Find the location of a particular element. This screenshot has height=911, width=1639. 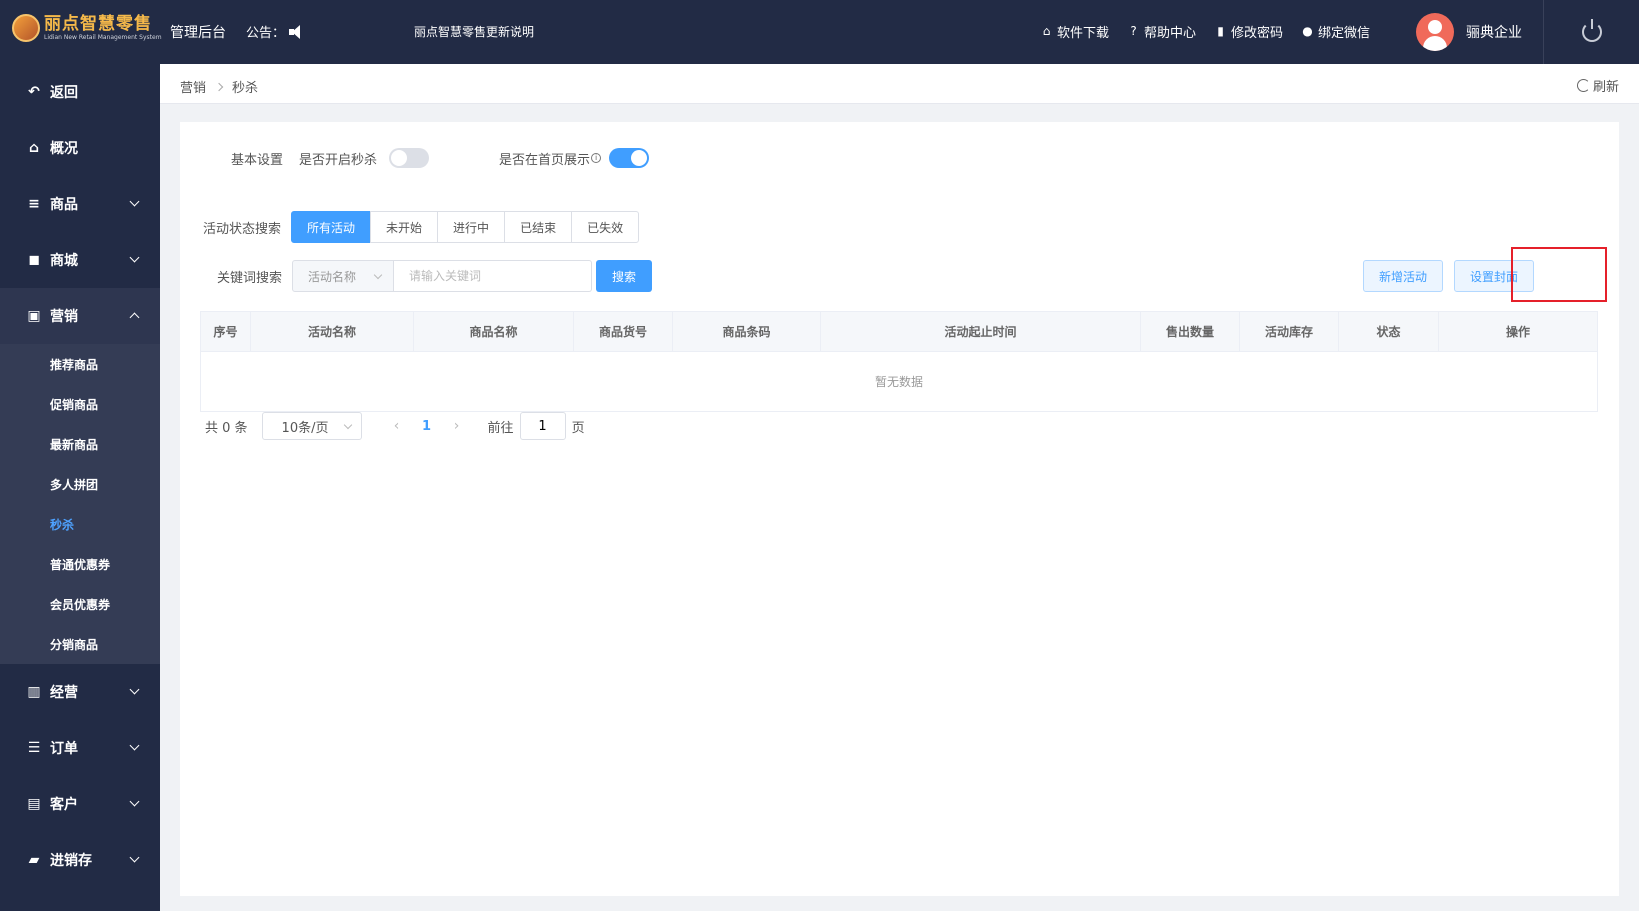

sidebar-item-orders: ☰ 订单 is located at coordinates (80, 748).